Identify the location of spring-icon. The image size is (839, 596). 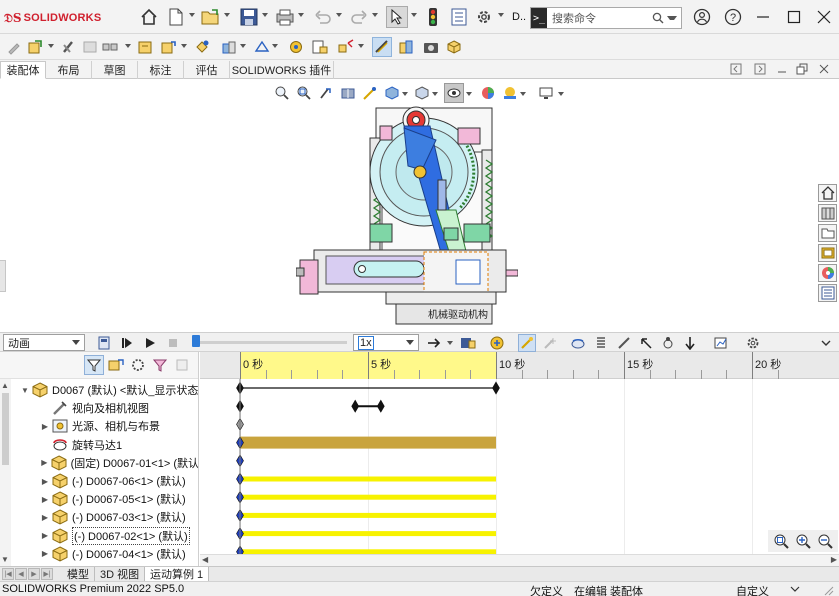
(601, 343).